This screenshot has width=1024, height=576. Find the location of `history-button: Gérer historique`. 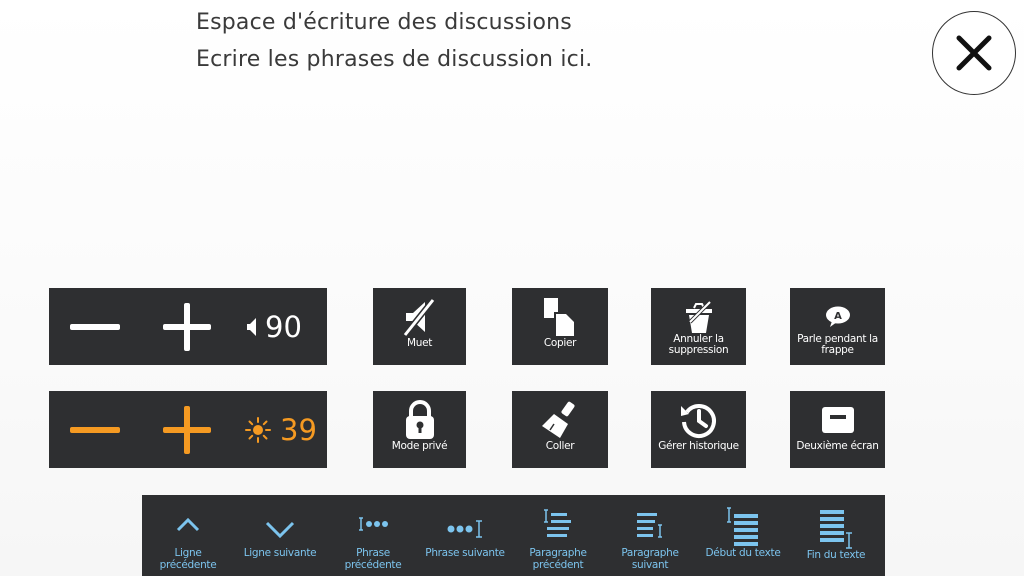

history-button: Gérer historique is located at coordinates (698, 429).